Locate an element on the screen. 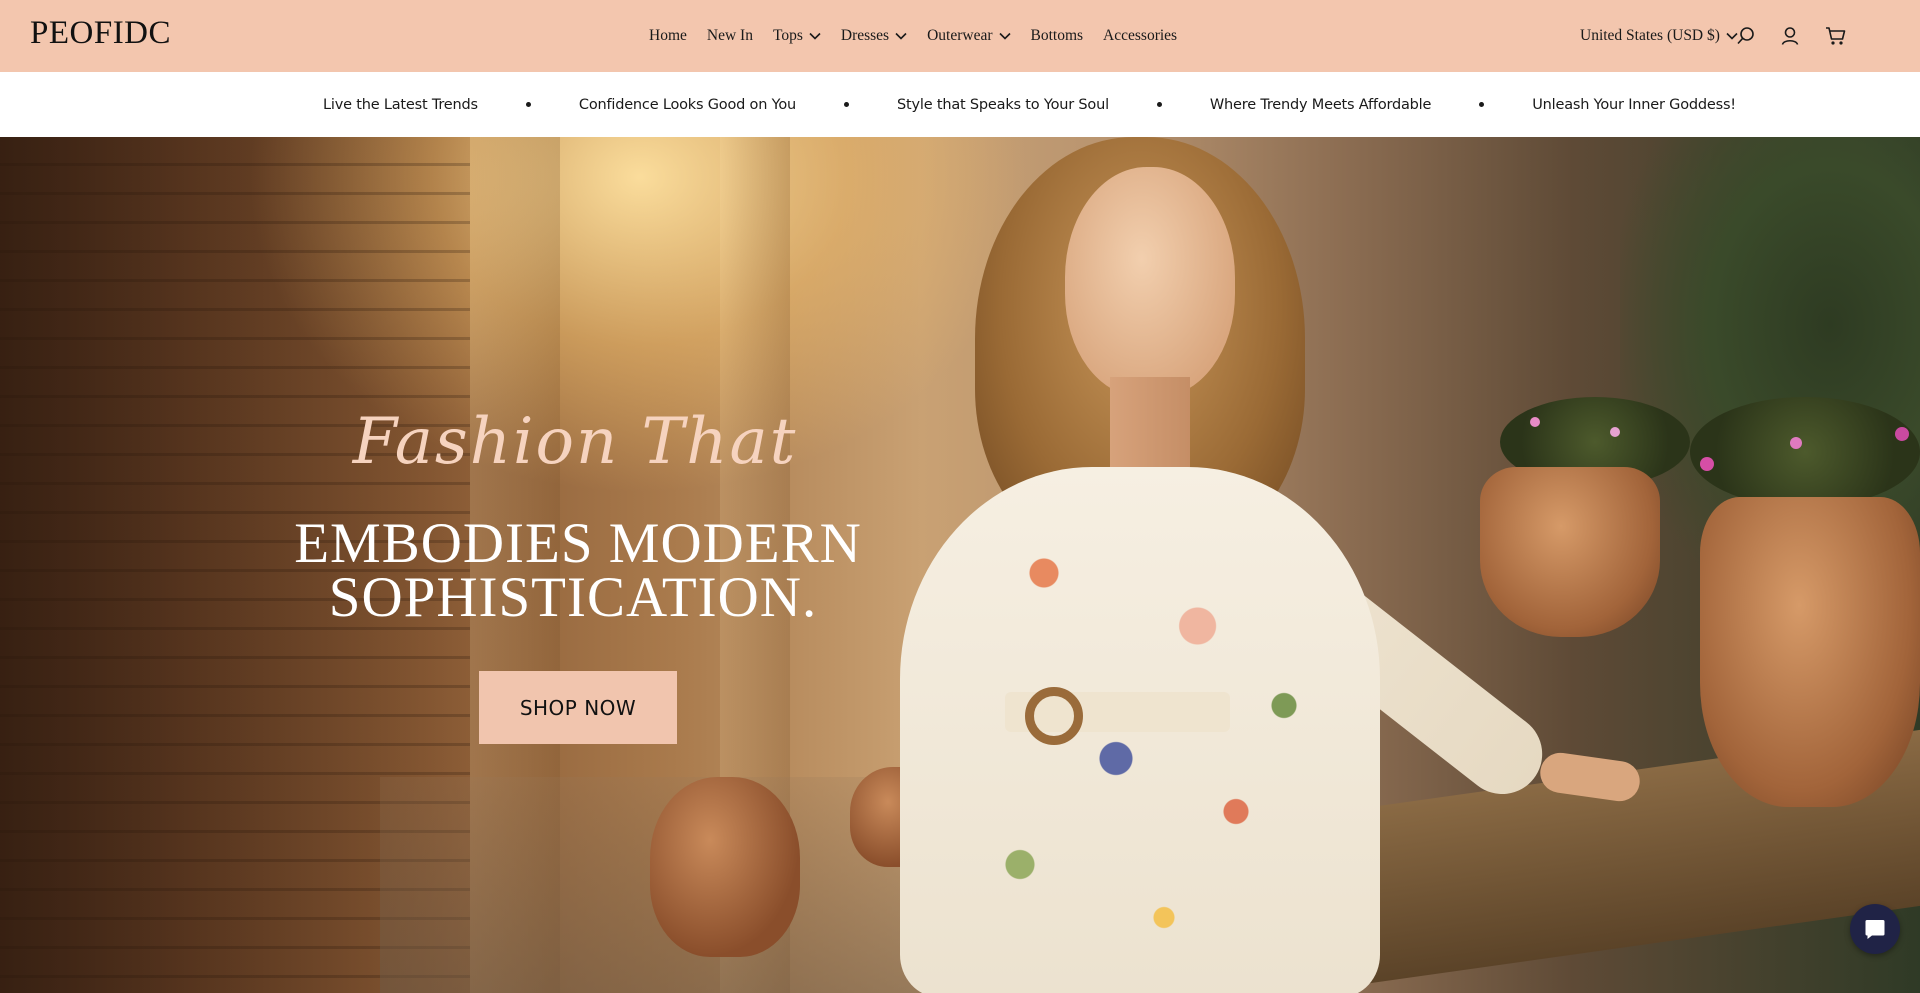 The width and height of the screenshot is (1920, 993). chat-icon is located at coordinates (1875, 929).